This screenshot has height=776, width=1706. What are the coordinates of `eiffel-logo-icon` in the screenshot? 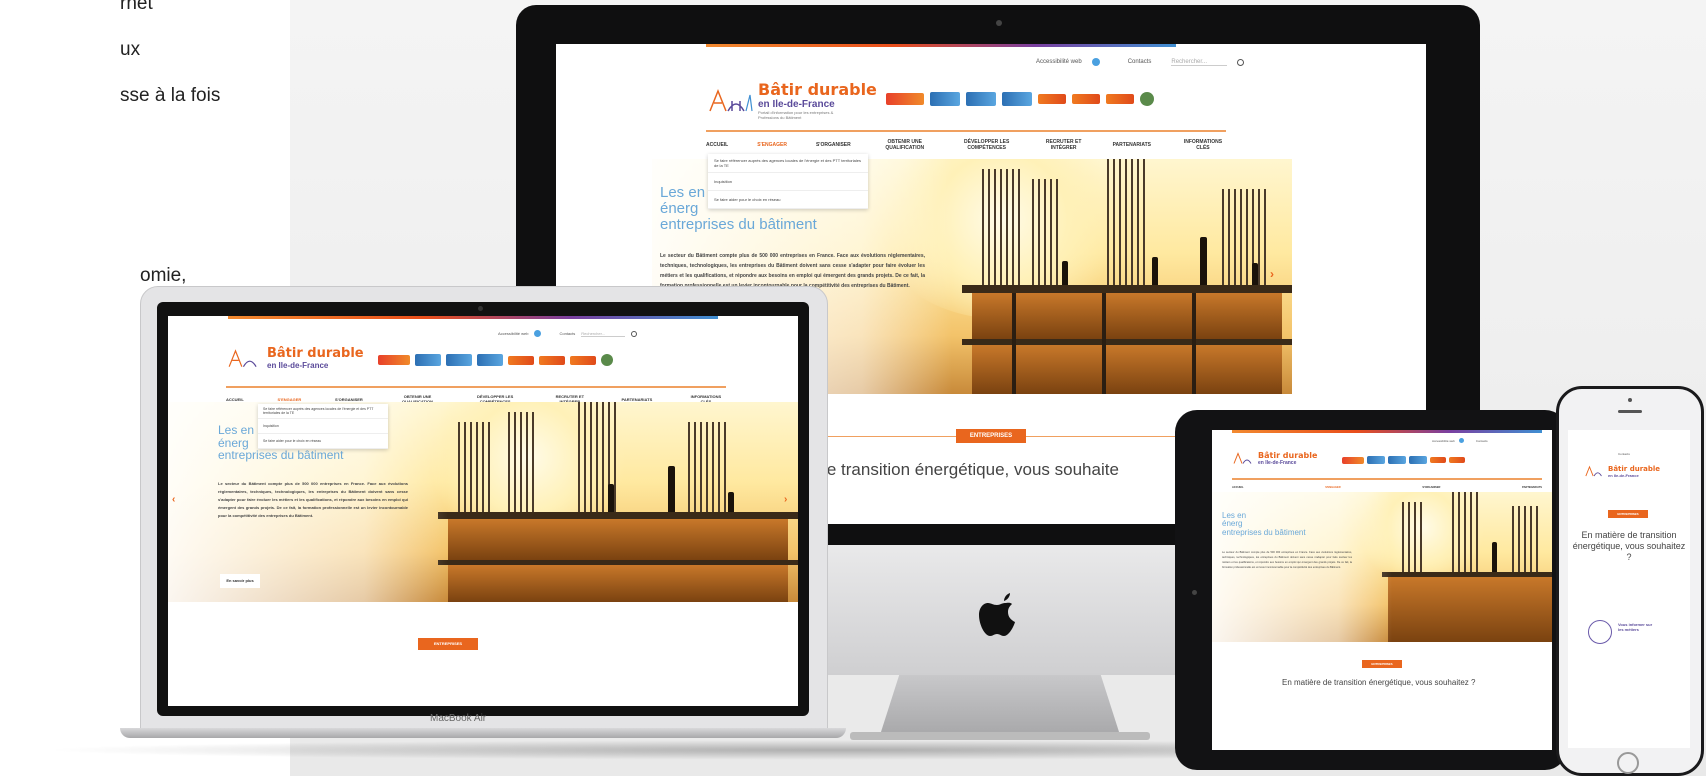 It's located at (730, 100).